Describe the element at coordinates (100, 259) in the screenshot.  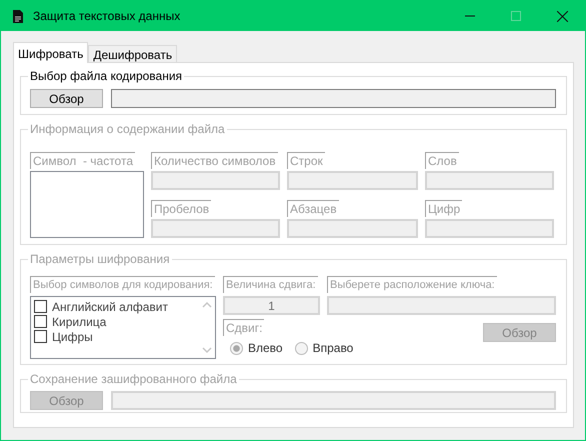
I see `group-title: Параметры шифрования` at that location.